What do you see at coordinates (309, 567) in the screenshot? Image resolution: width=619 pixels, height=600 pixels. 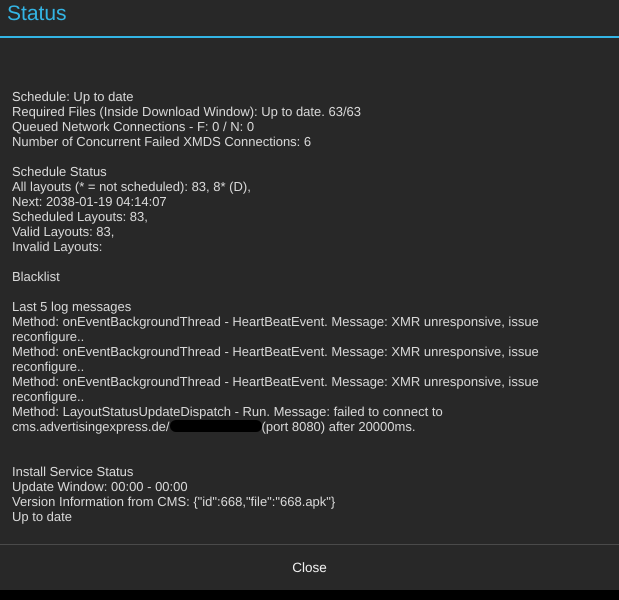 I see `close-button: Close` at bounding box center [309, 567].